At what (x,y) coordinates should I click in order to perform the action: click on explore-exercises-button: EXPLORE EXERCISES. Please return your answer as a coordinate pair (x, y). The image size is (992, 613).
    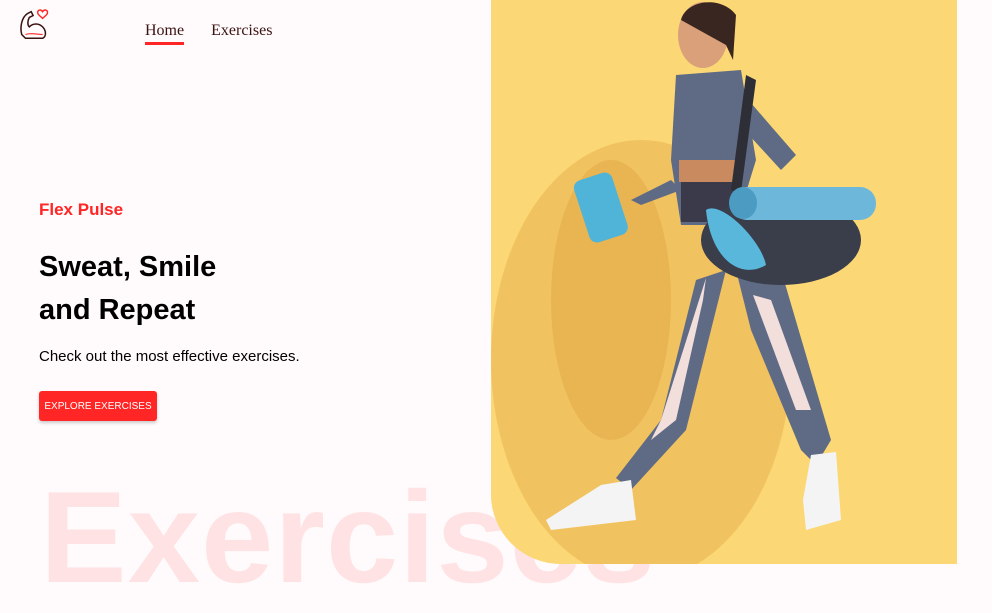
    Looking at the image, I should click on (98, 406).